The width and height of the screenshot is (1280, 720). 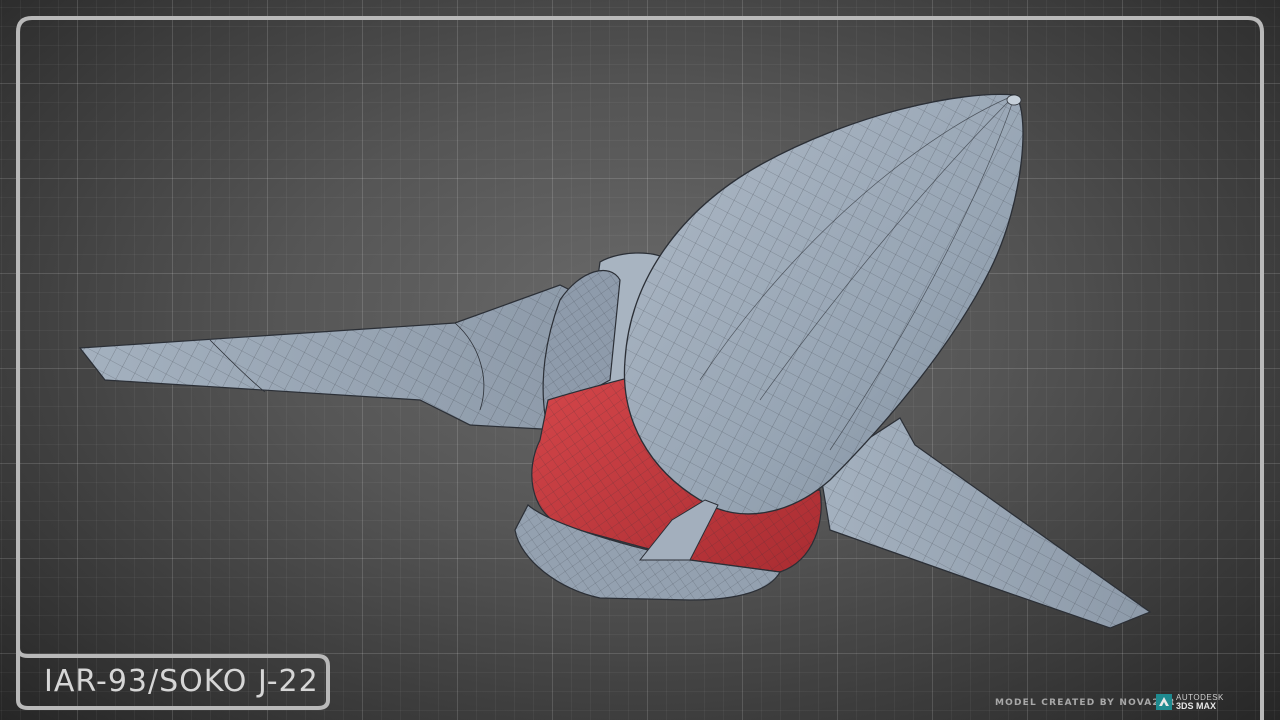 What do you see at coordinates (181, 681) in the screenshot?
I see `model-title: IAR-93/SOKO J-22` at bounding box center [181, 681].